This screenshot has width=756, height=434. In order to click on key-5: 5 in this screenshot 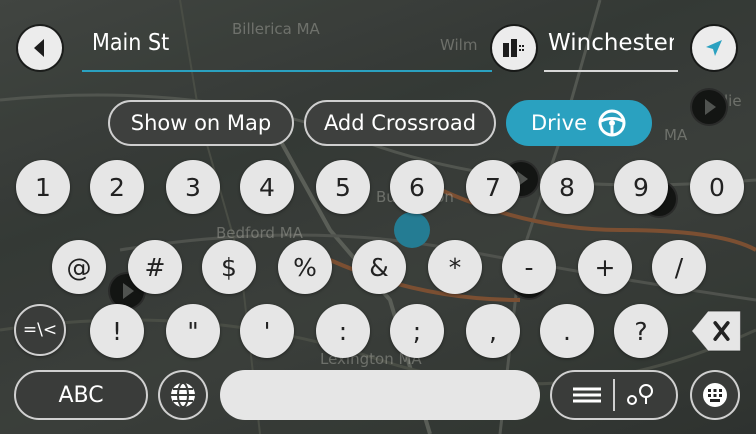, I will do `click(343, 187)`.